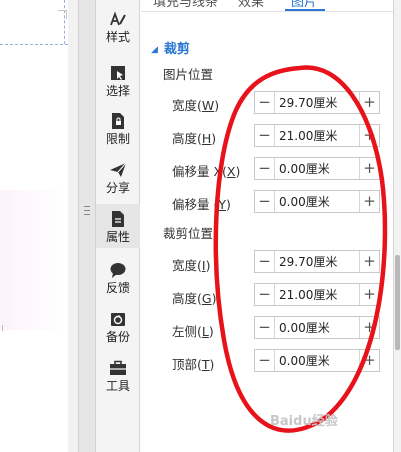  What do you see at coordinates (188, 233) in the screenshot?
I see `group-title-crop-position: 裁剪位置` at bounding box center [188, 233].